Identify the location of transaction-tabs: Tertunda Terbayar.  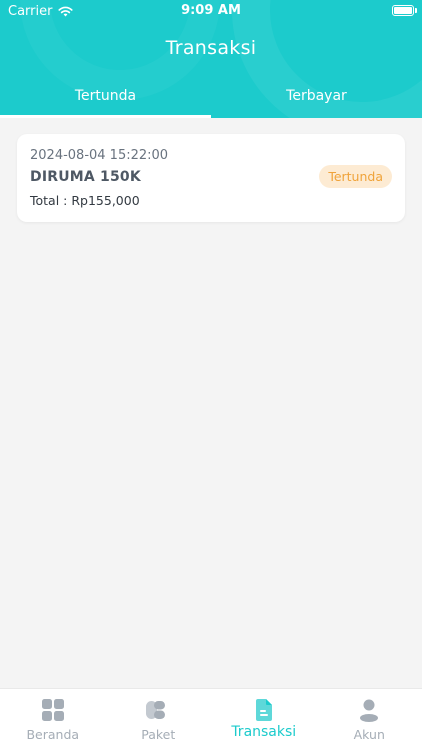
(211, 99).